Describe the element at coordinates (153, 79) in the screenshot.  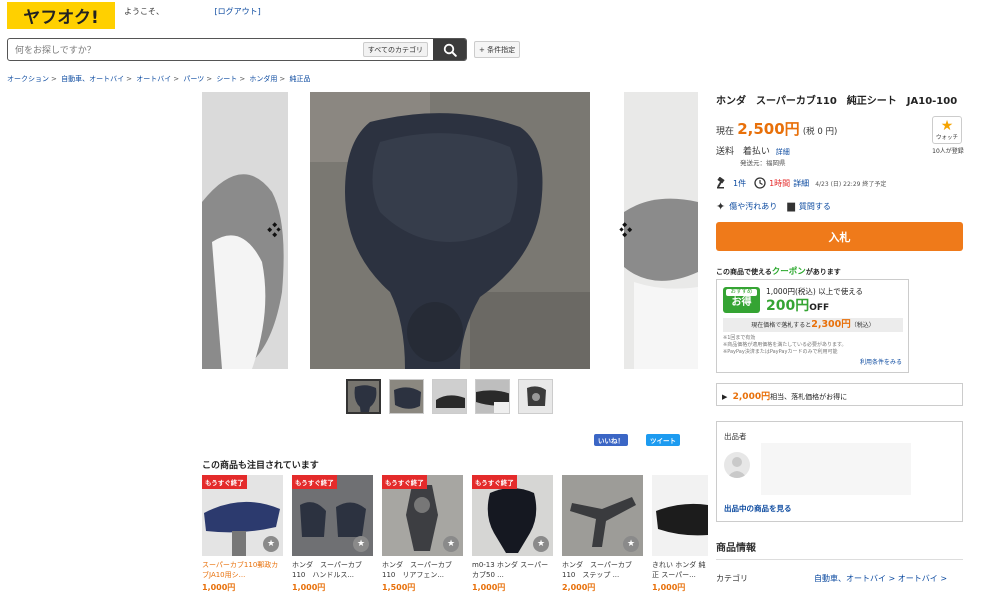
I see `breadcrumb-item: オートバイ` at that location.